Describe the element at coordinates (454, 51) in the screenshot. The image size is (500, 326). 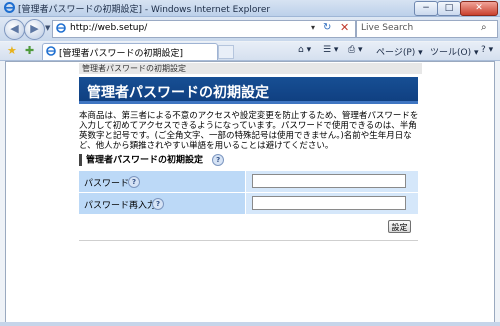
I see `tools-menu: ツール(O) ▾` at that location.